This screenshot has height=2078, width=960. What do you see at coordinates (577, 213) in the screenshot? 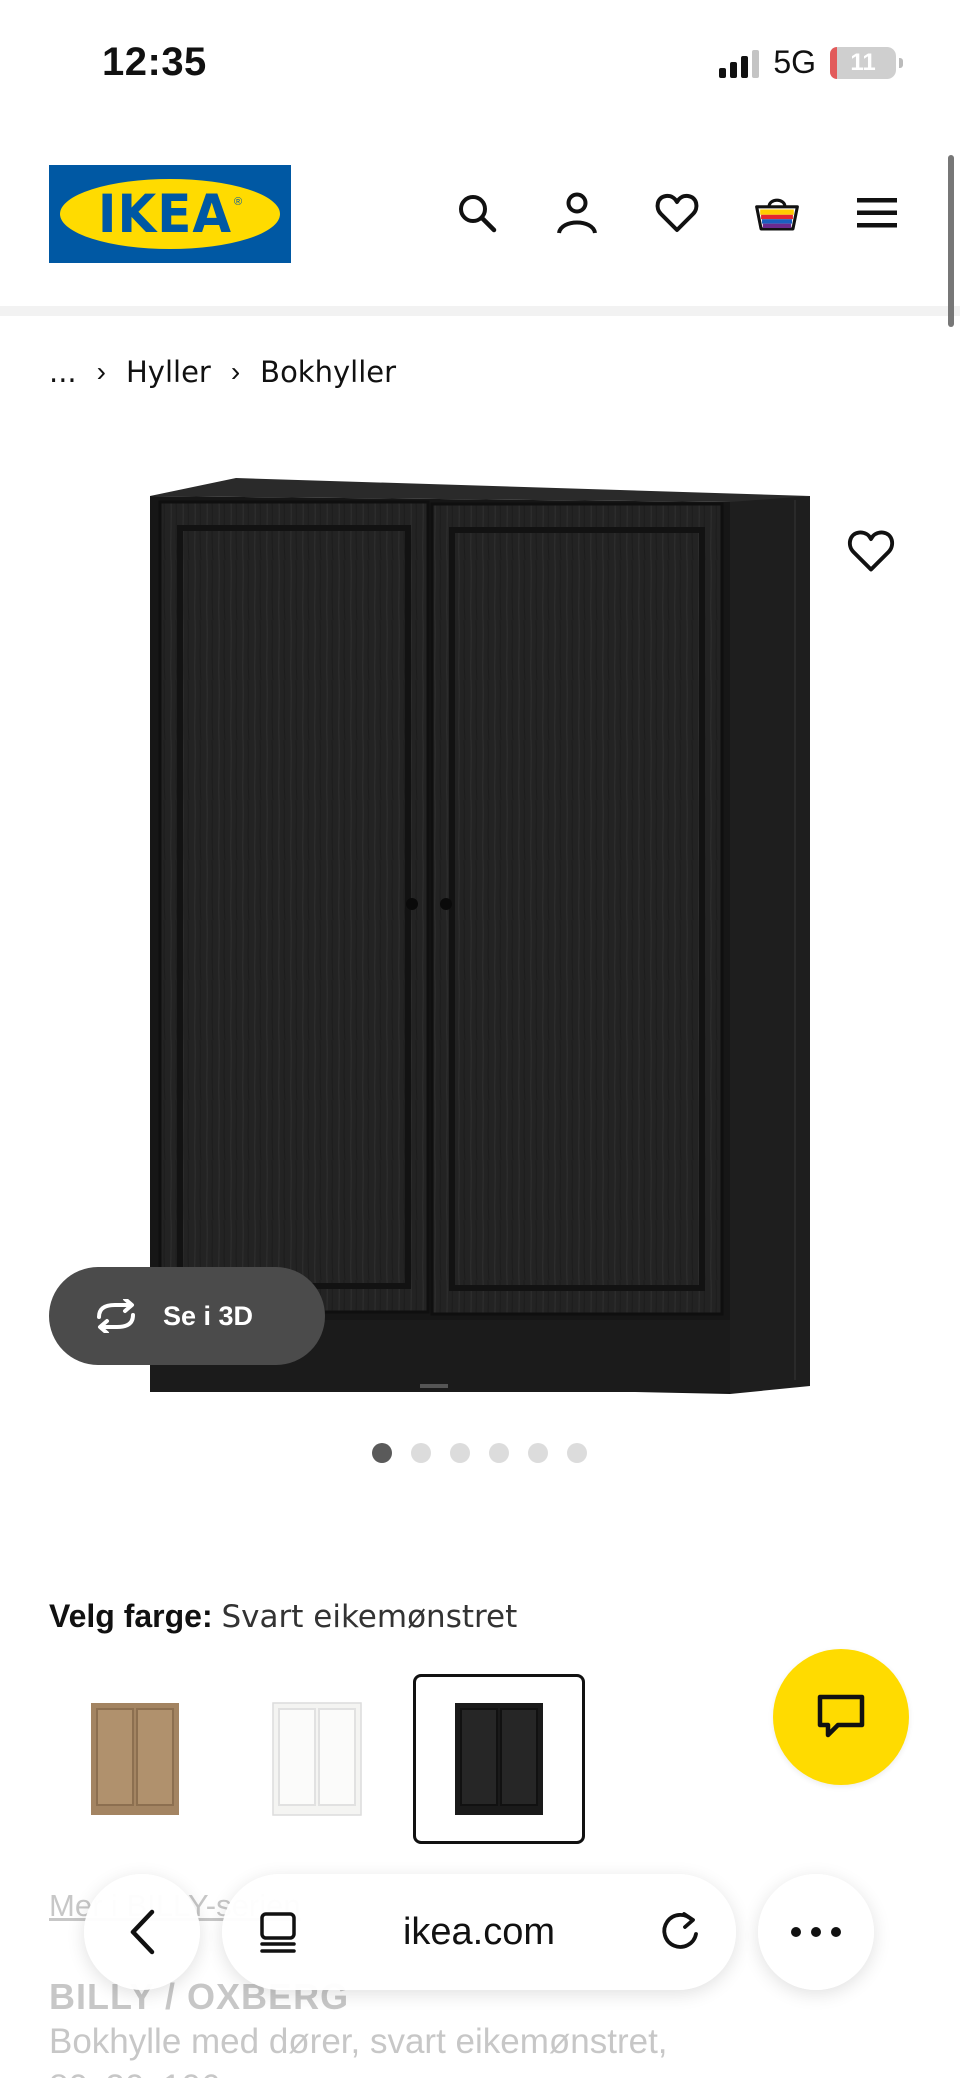
I see `profile-icon` at bounding box center [577, 213].